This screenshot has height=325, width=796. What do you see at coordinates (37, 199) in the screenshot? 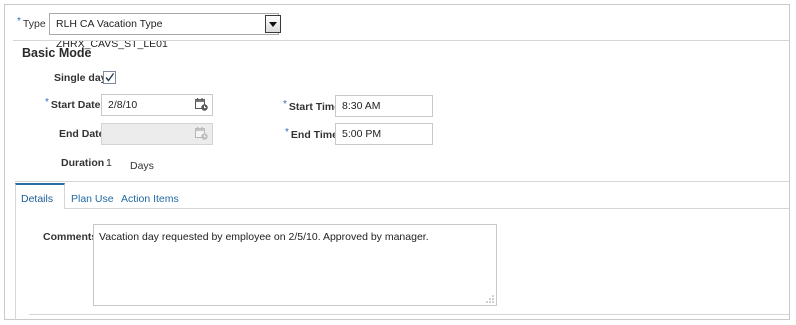
I see `tab-details: Details` at bounding box center [37, 199].